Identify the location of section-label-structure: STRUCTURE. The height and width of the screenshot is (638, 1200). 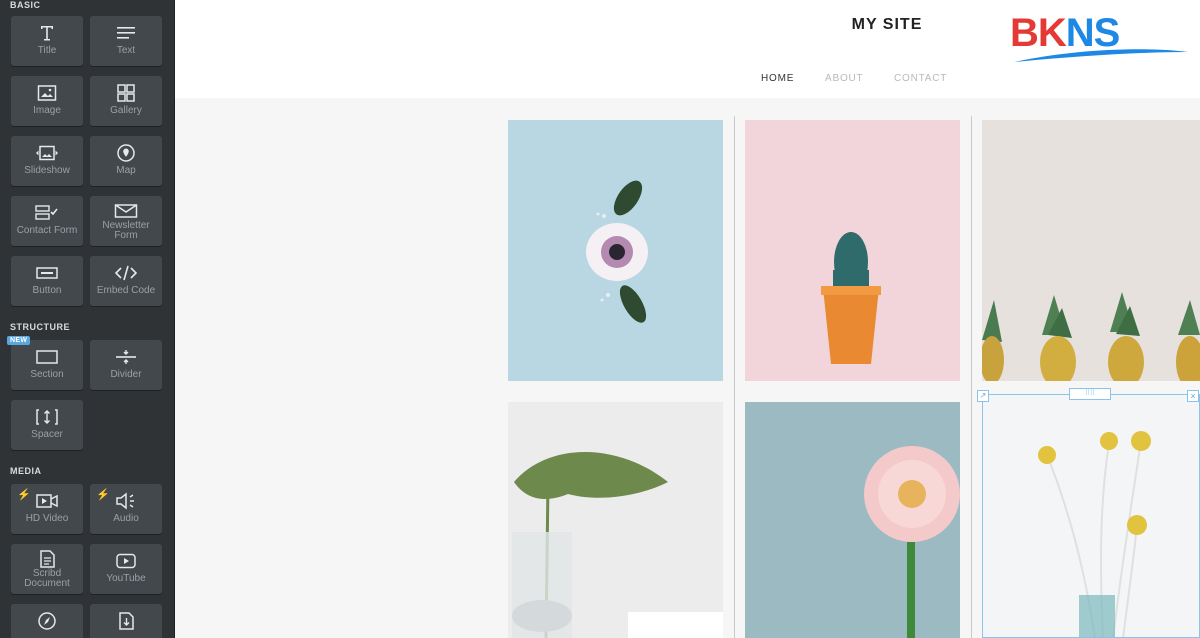
(40, 327).